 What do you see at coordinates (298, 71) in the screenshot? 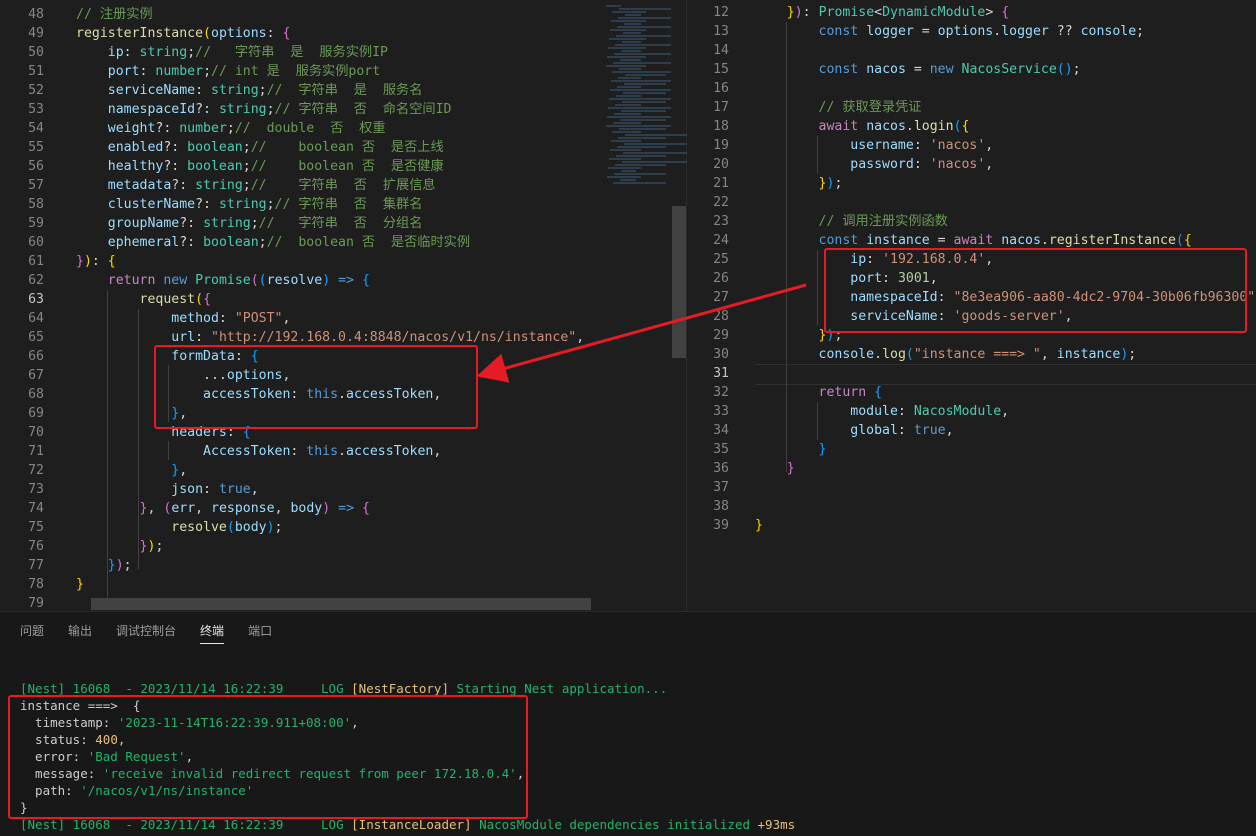
I see `code-line: 51 port: number;// int 是 服务实例port` at bounding box center [298, 71].